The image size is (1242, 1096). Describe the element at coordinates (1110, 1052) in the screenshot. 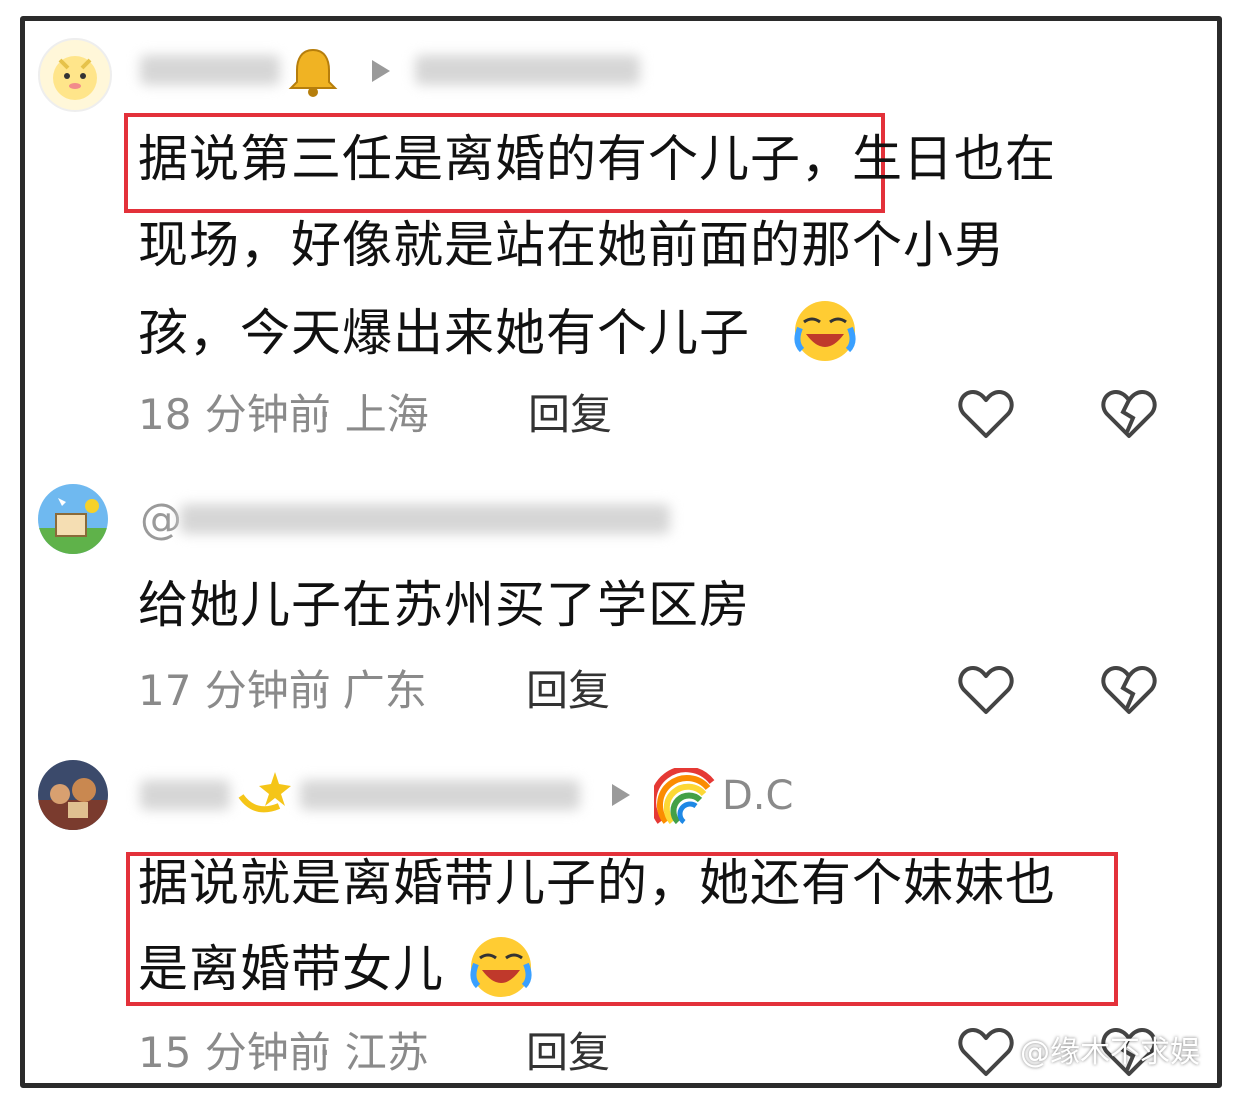

I see `watermark: @缘木不求娱` at that location.